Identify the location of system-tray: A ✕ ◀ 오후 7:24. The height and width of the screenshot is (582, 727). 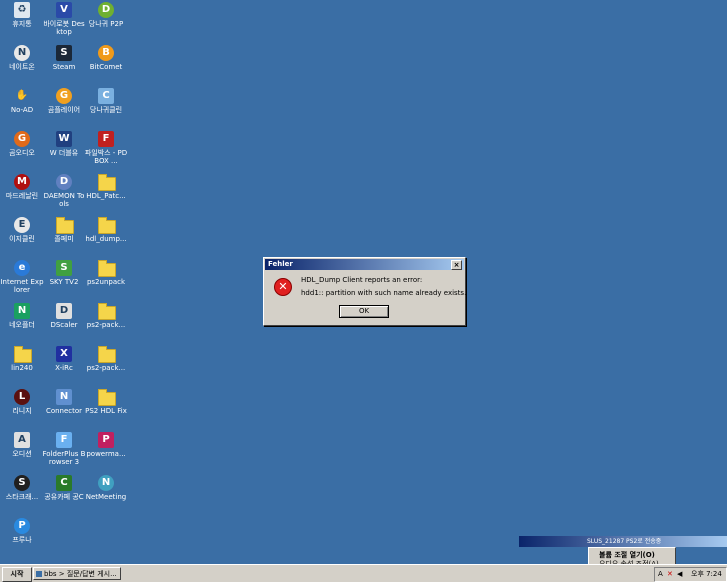
(690, 574).